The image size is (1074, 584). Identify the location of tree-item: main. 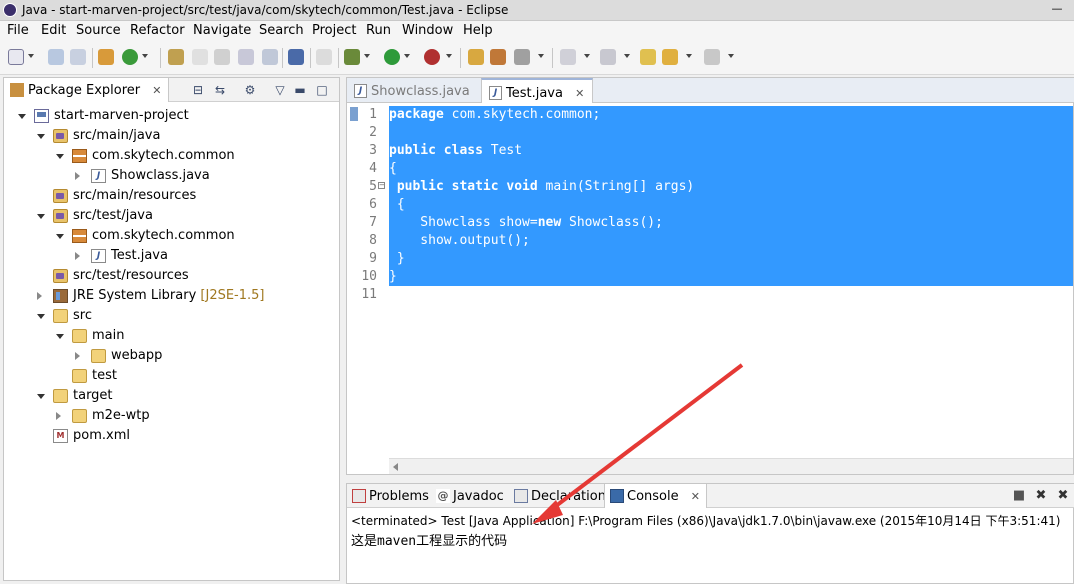
(197, 336).